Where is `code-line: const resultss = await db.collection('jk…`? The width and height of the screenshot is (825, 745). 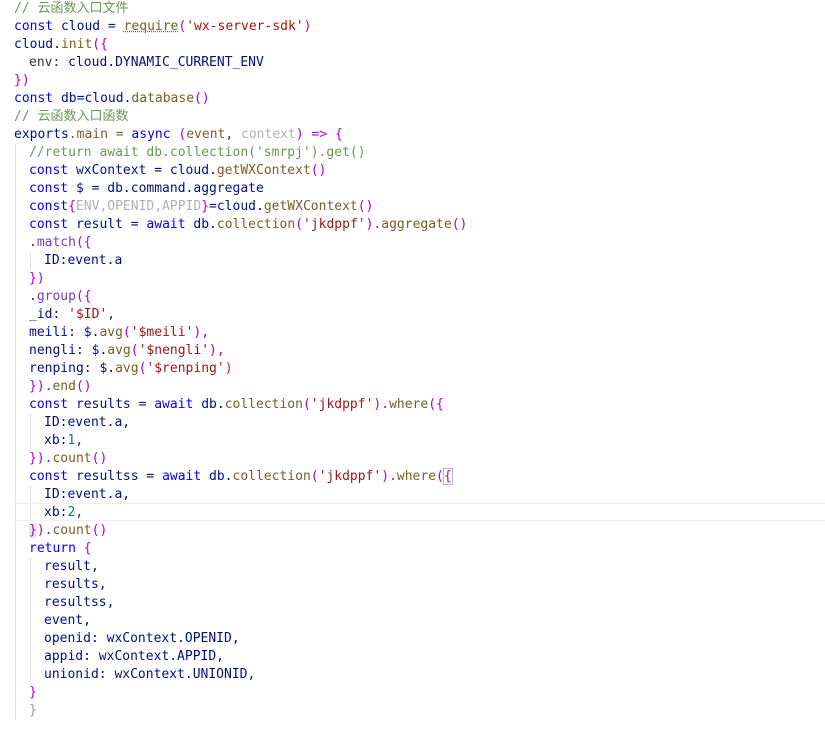
code-line: const resultss = await db.collection('jk… is located at coordinates (241, 477).